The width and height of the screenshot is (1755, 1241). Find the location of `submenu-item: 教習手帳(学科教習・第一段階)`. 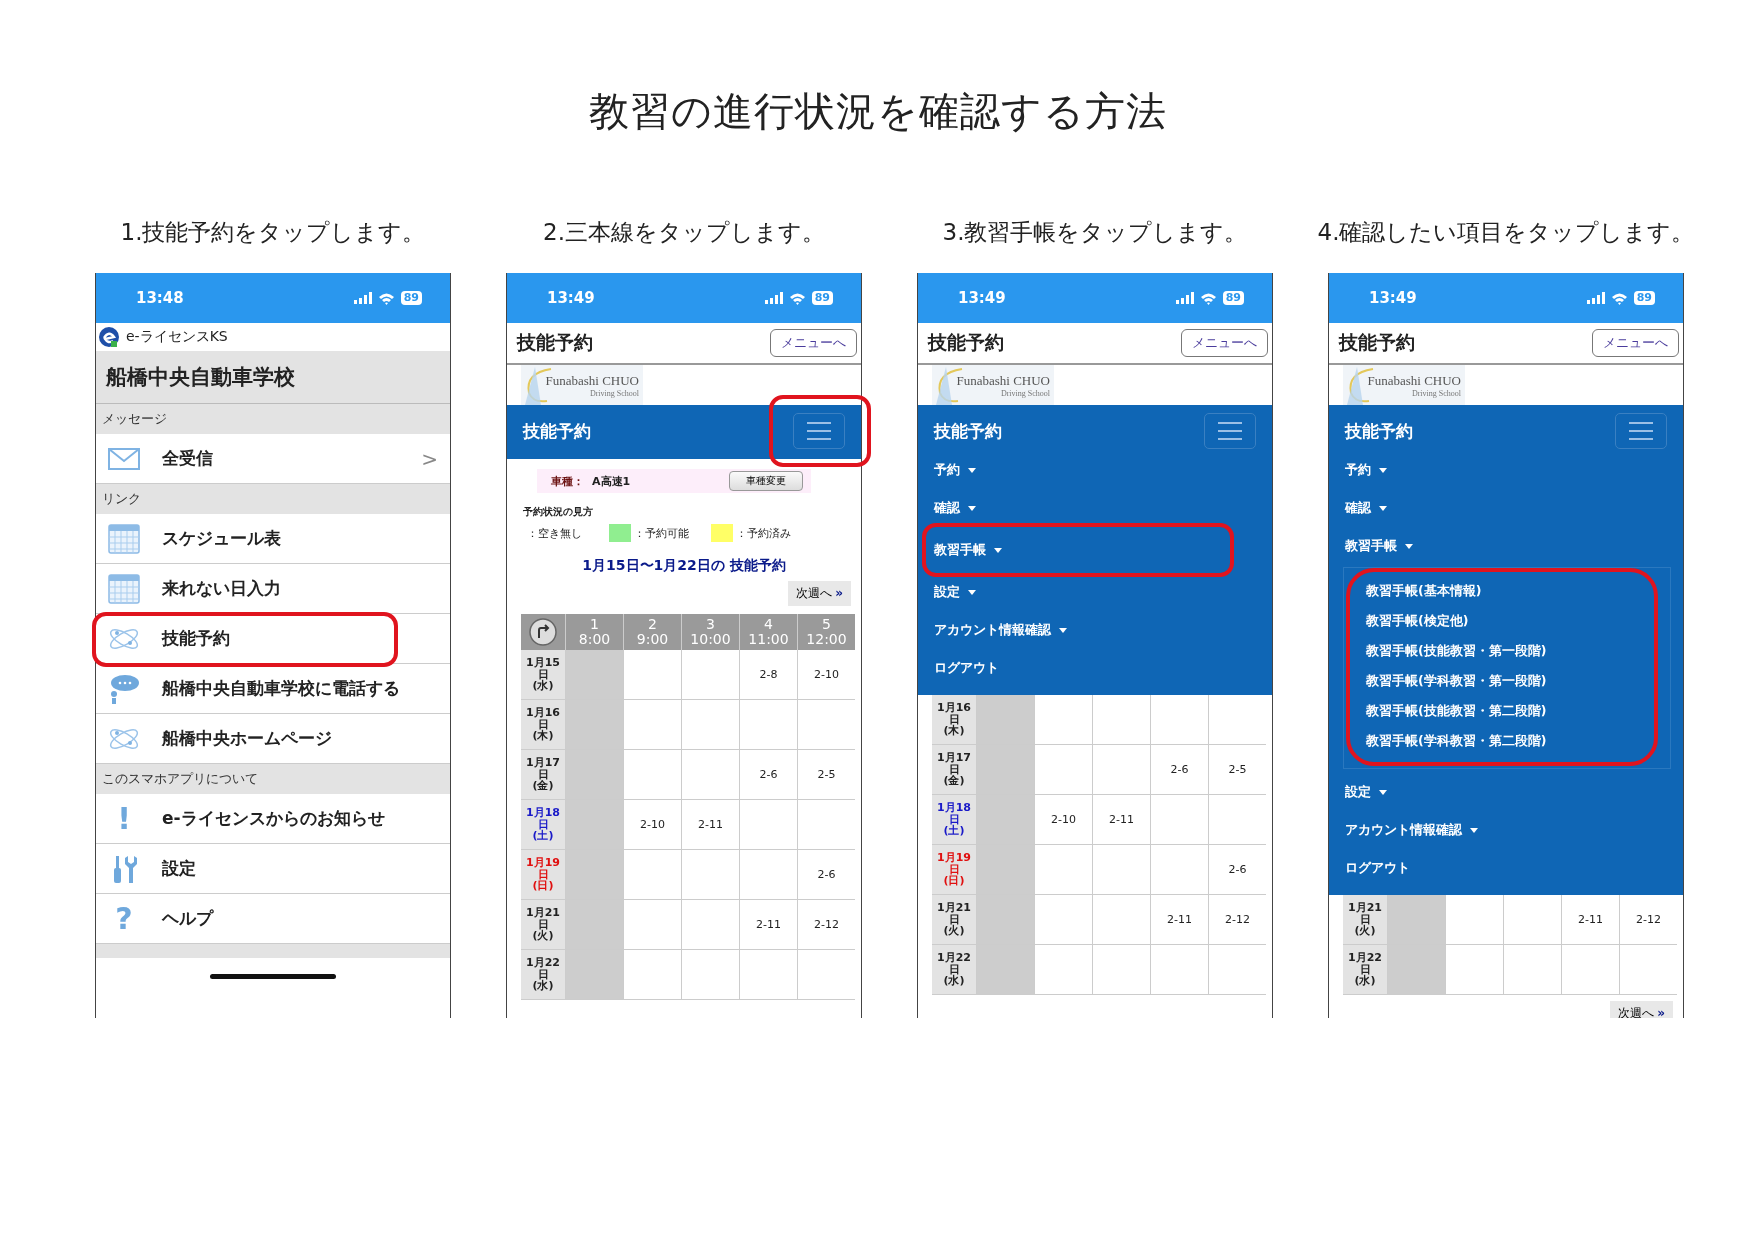

submenu-item: 教習手帳(学科教習・第一段階) is located at coordinates (1518, 681).